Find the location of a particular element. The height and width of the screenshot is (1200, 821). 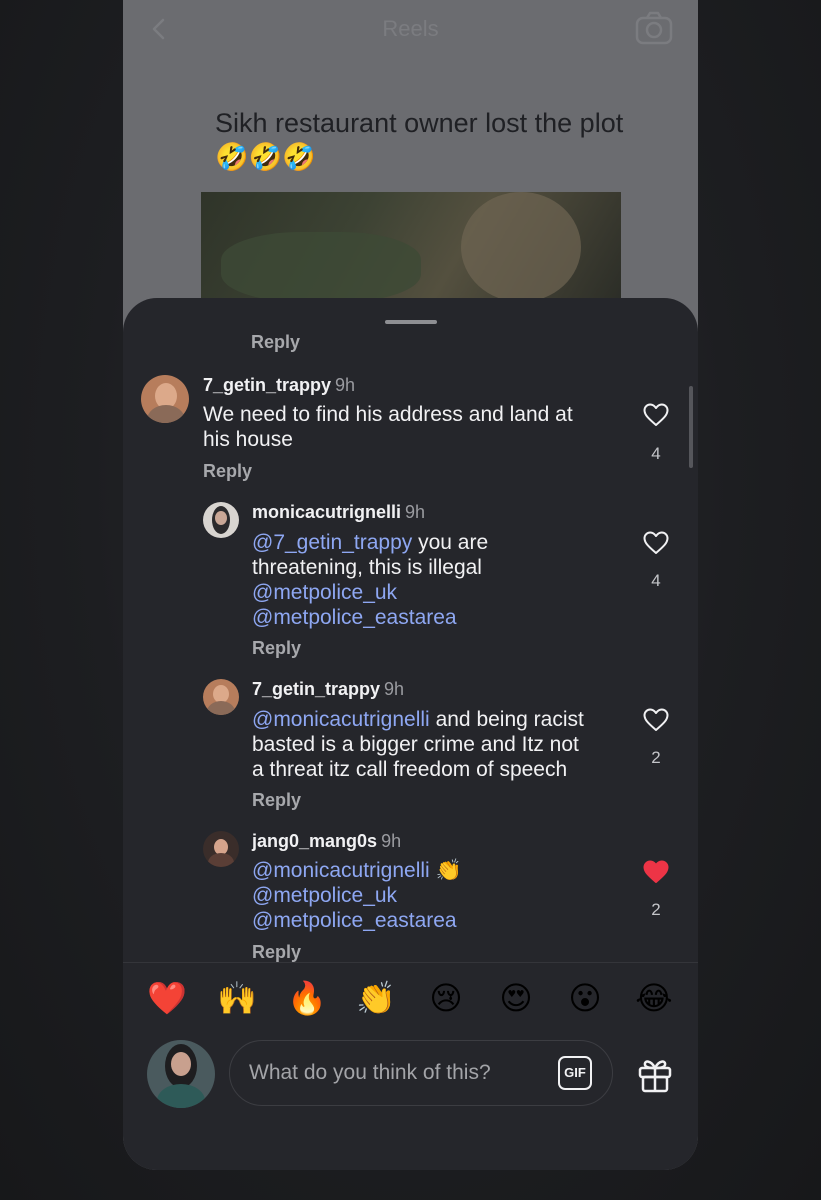

sheet-drag-handle is located at coordinates (411, 322).